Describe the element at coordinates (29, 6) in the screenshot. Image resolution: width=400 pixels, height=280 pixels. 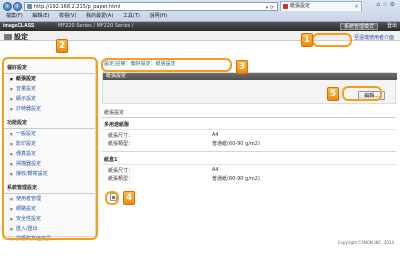
I see `page-icon` at that location.